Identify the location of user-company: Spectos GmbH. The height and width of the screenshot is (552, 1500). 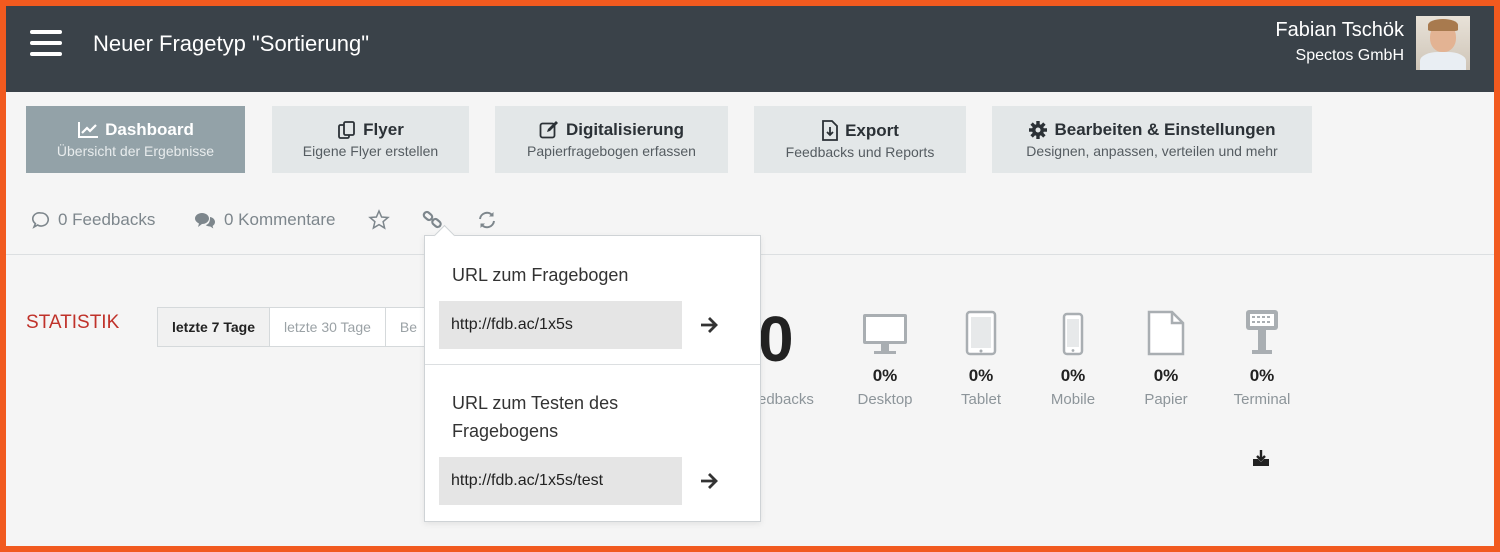
(1349, 55).